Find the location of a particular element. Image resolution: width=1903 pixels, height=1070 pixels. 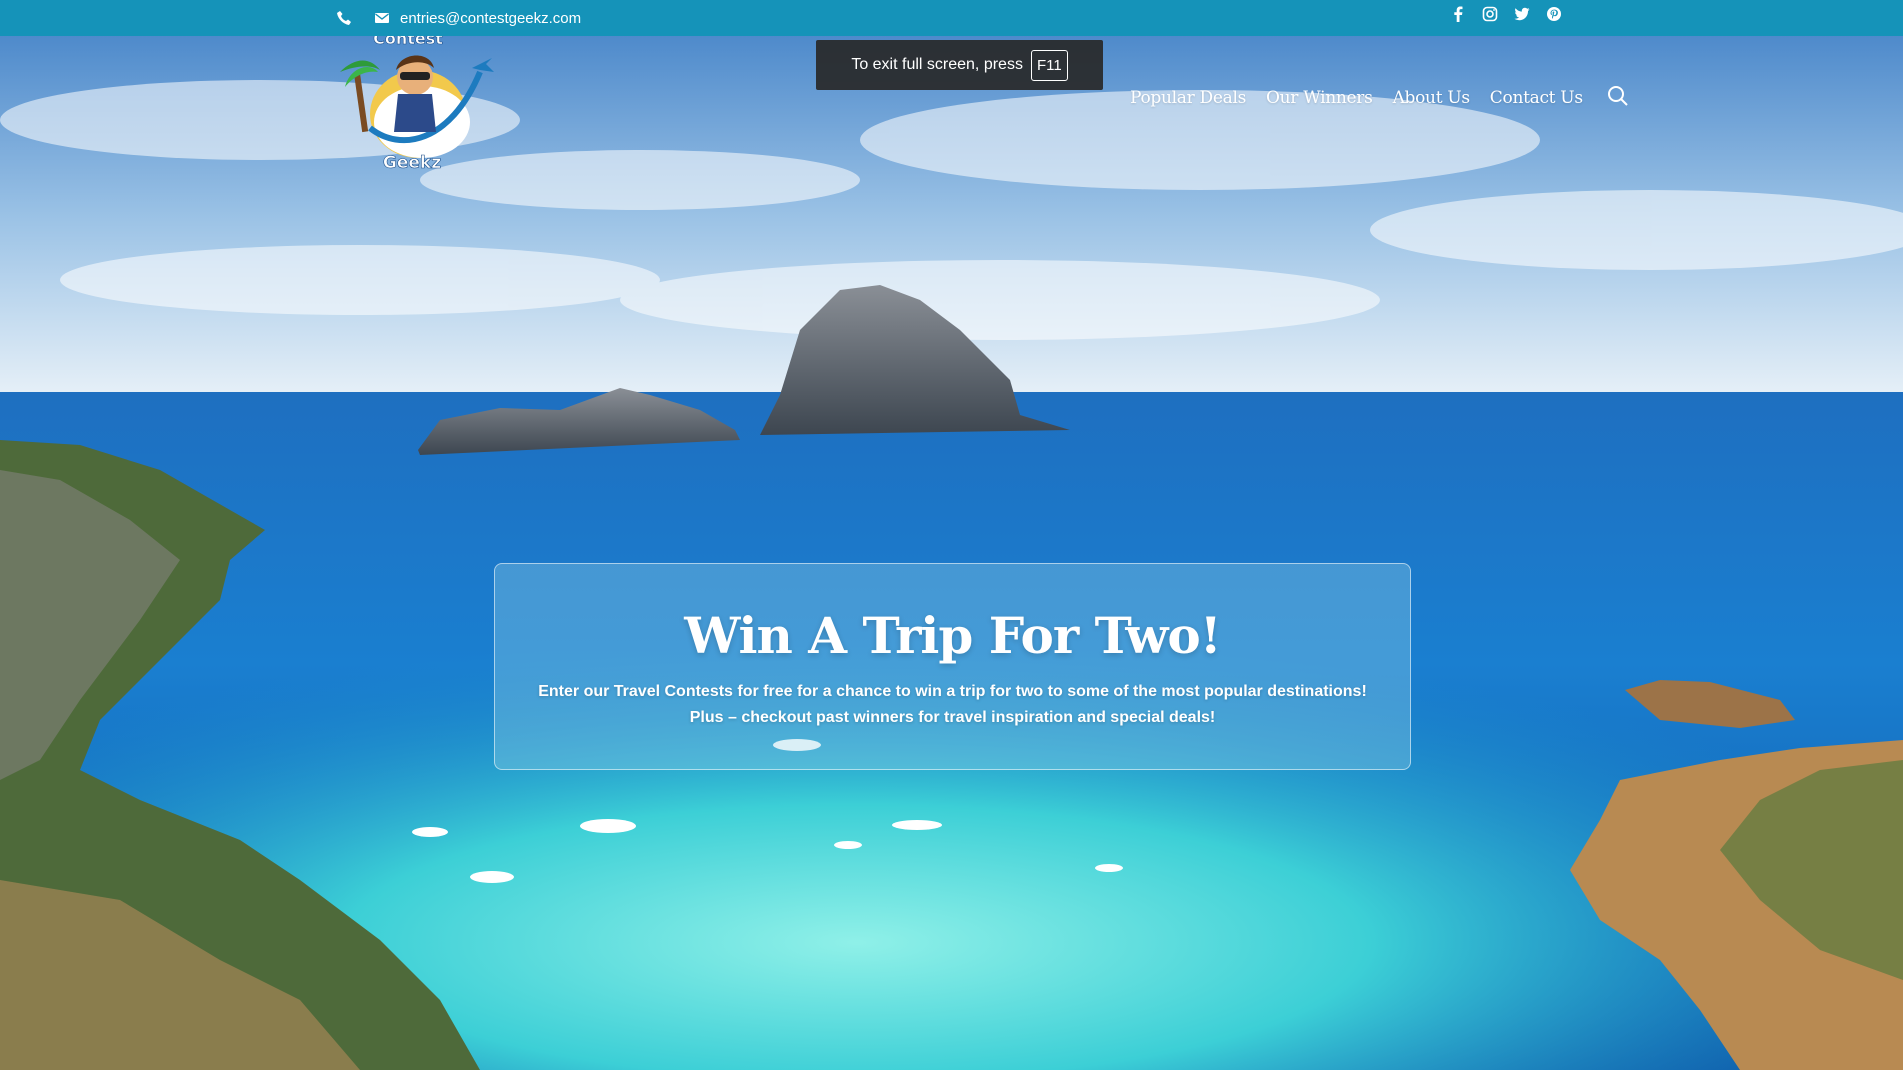

hero-title: Win A Trip For Two! is located at coordinates (952, 635).